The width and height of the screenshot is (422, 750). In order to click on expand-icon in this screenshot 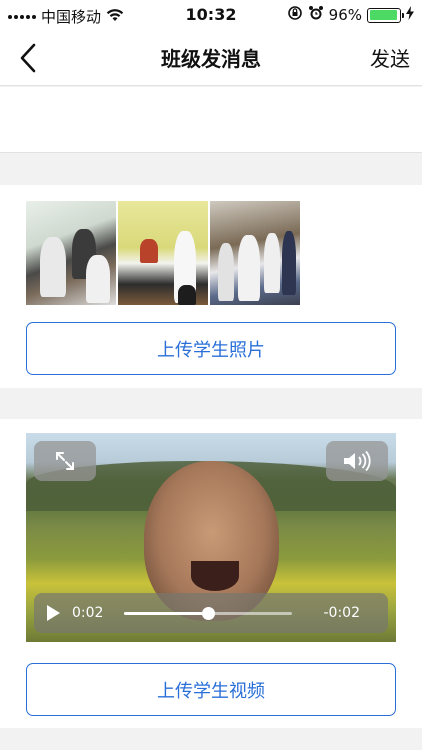, I will do `click(65, 461)`.